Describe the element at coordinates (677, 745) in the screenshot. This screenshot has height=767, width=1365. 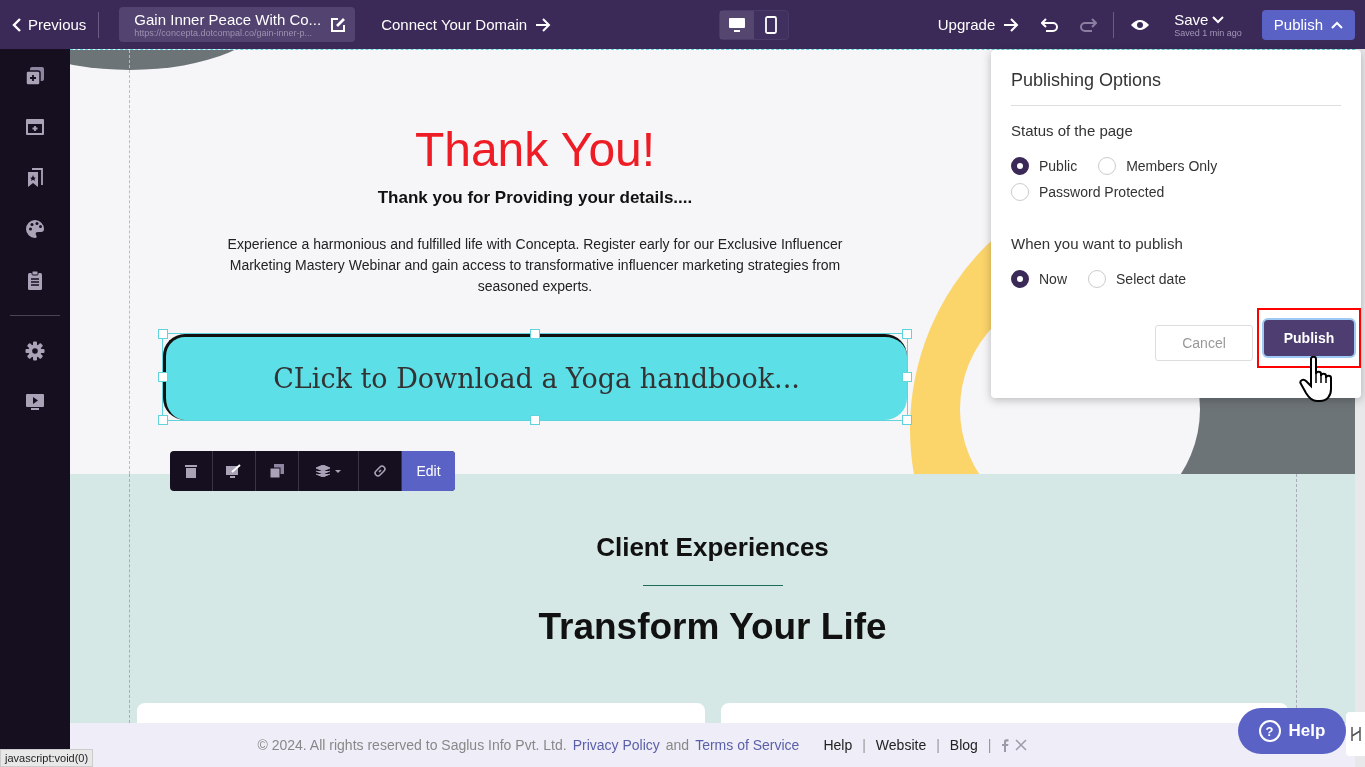
I see `and-text: and` at that location.